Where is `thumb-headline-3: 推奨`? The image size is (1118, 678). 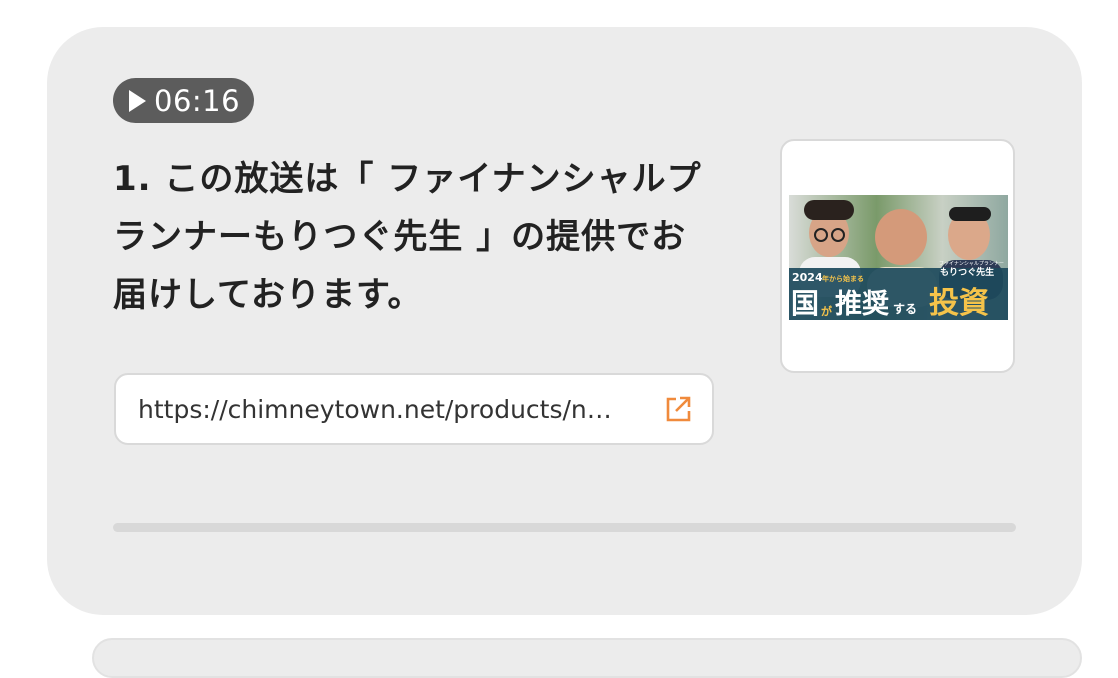 thumb-headline-3: 推奨 is located at coordinates (862, 304).